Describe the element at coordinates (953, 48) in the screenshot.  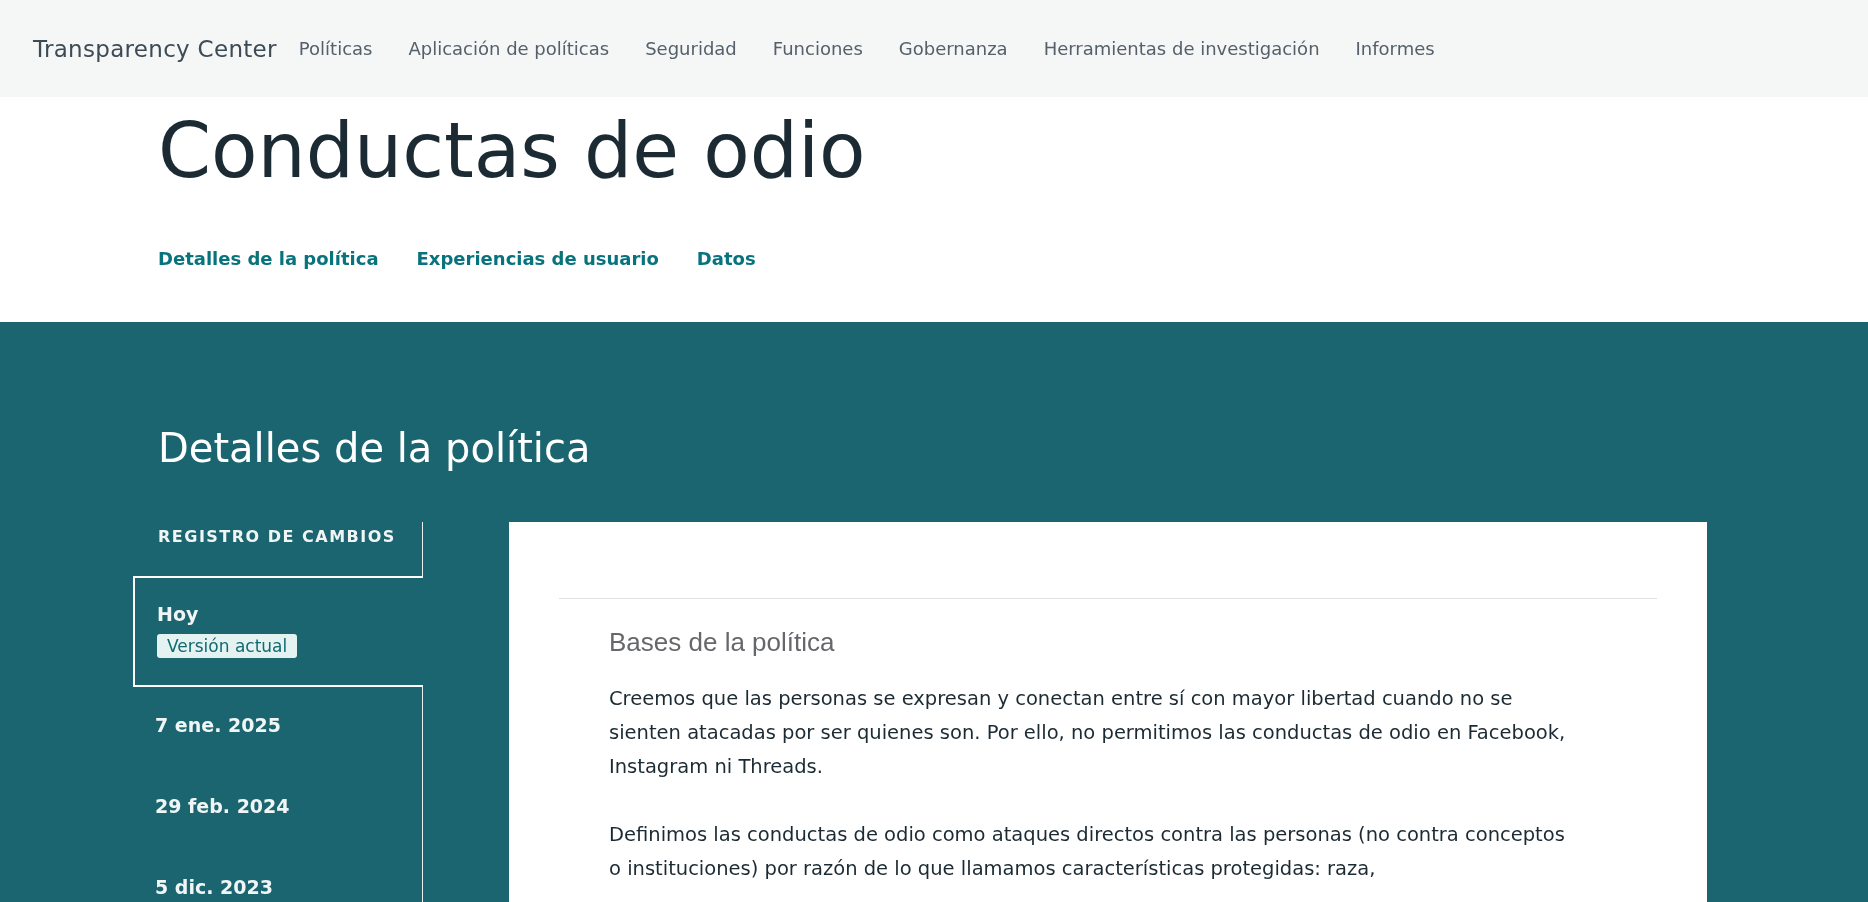
I see `nav-link: Gobernanza` at that location.